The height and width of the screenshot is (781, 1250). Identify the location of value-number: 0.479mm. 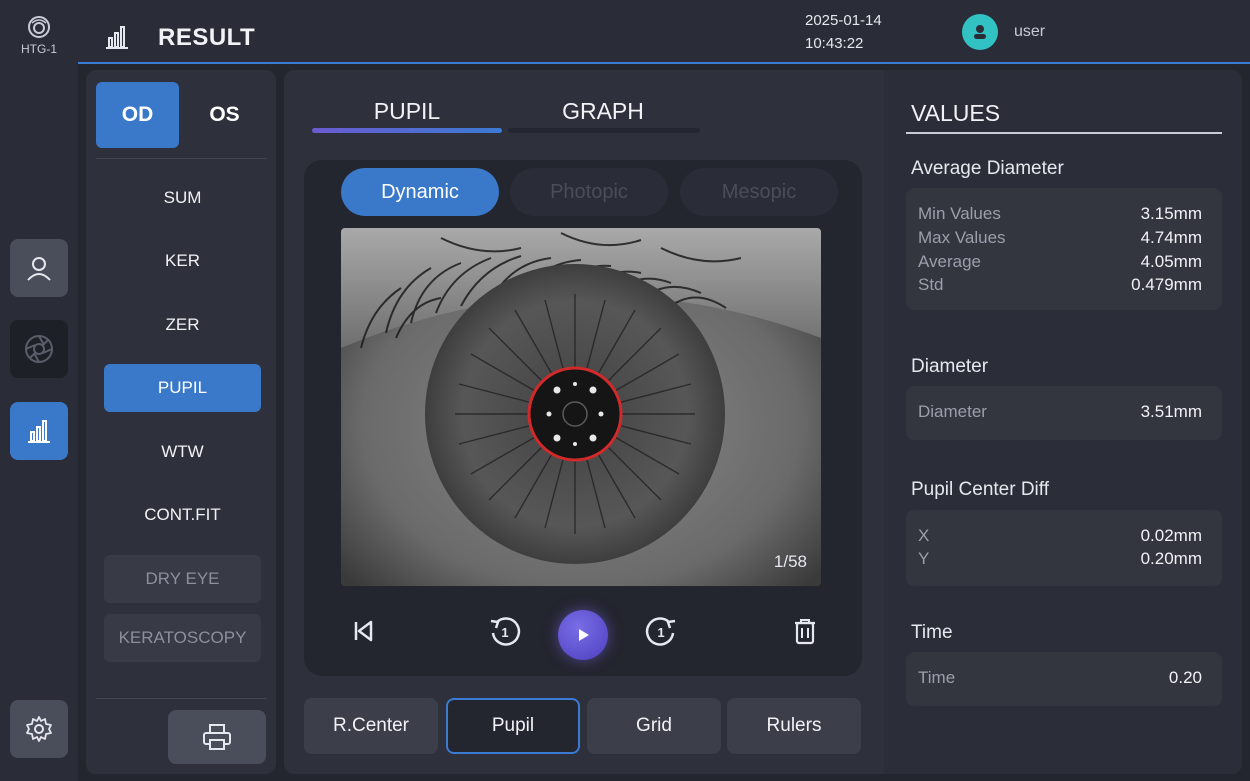
(1166, 284).